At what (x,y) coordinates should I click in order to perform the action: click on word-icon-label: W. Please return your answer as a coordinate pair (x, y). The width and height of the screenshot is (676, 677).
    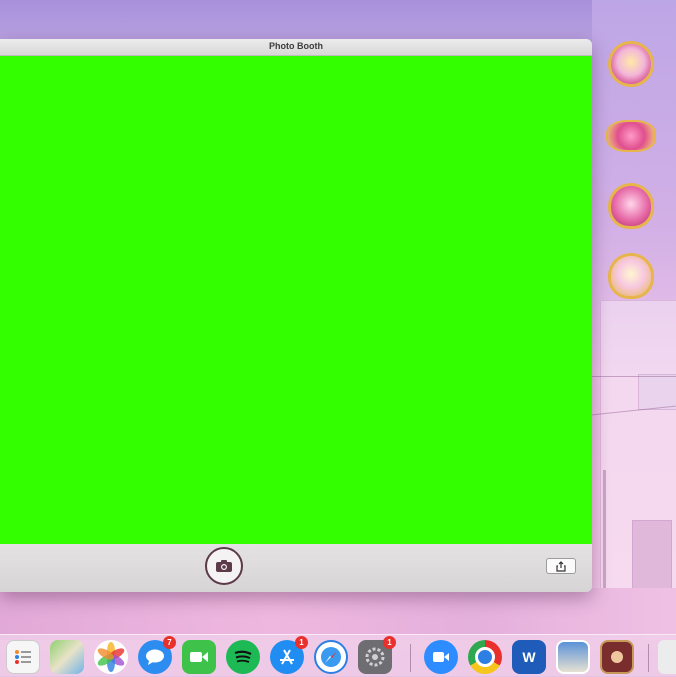
    Looking at the image, I should click on (529, 657).